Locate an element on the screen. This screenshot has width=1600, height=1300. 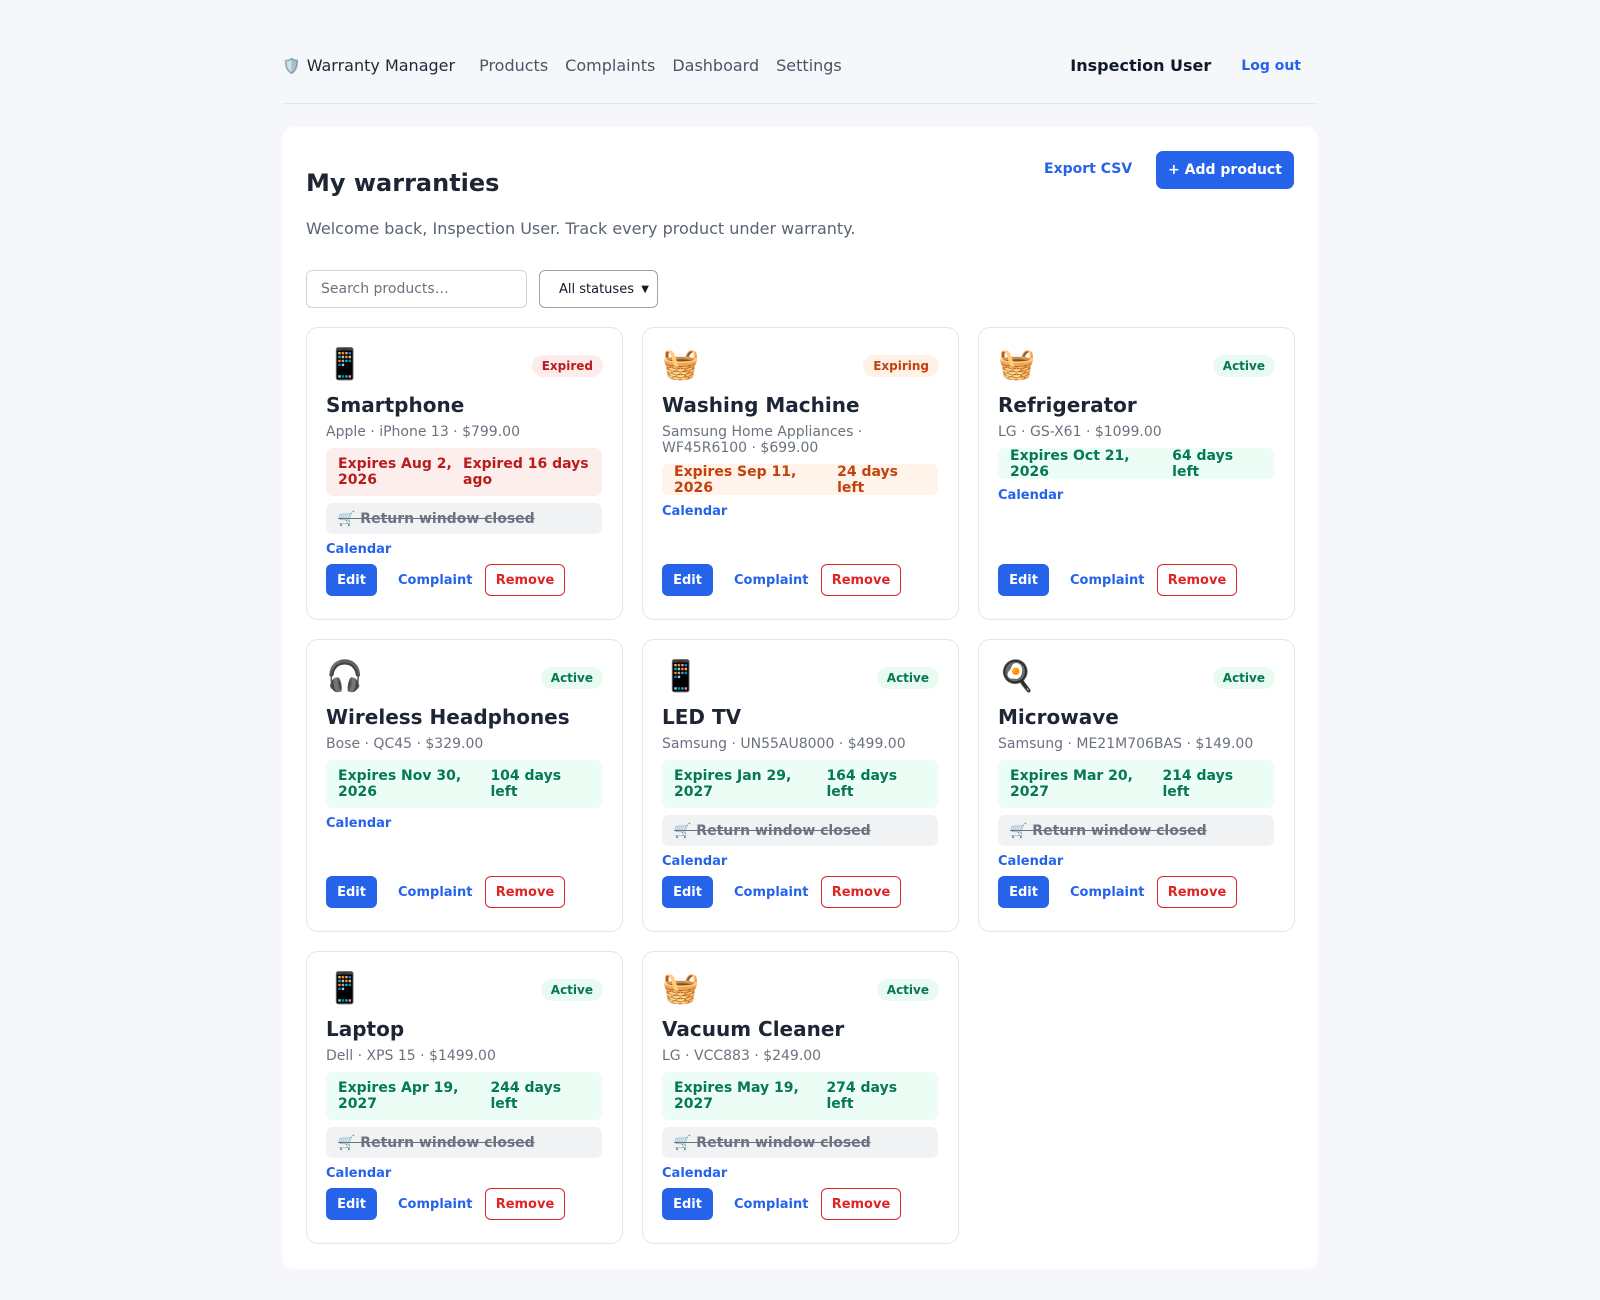
shield-icon: 🛡️ is located at coordinates (291, 65).